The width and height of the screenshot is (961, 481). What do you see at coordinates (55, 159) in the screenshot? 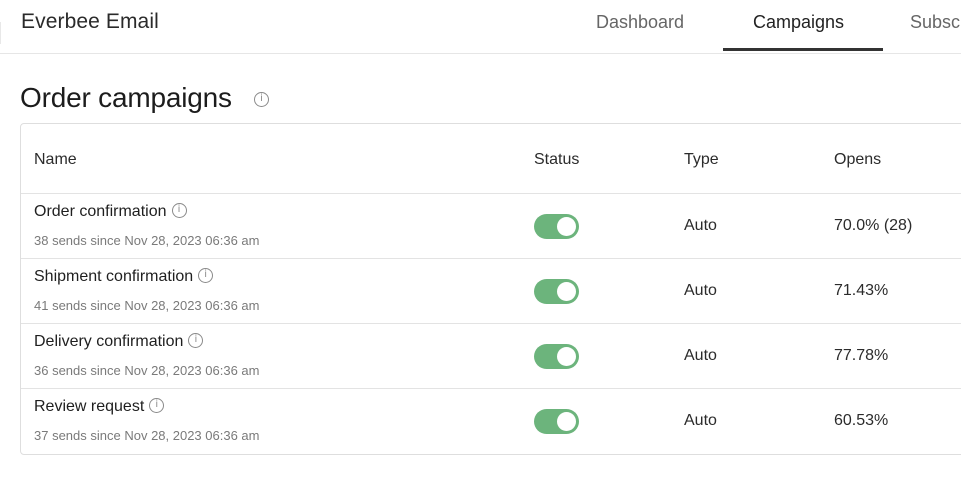
I see `column-header-name: Name` at bounding box center [55, 159].